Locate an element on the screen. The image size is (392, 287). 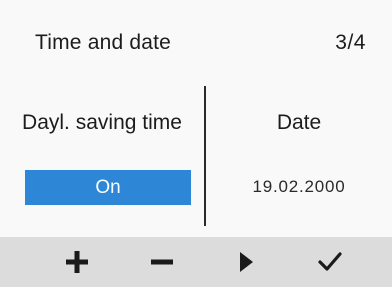
daylight-saving-label: Dayl. saving time is located at coordinates (102, 122).